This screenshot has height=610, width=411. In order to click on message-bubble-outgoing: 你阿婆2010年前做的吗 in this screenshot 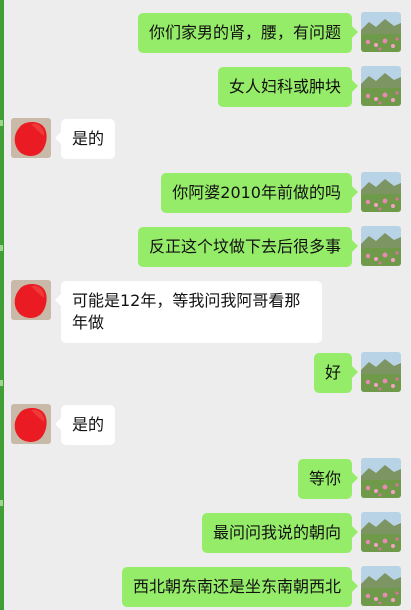, I will do `click(259, 193)`.